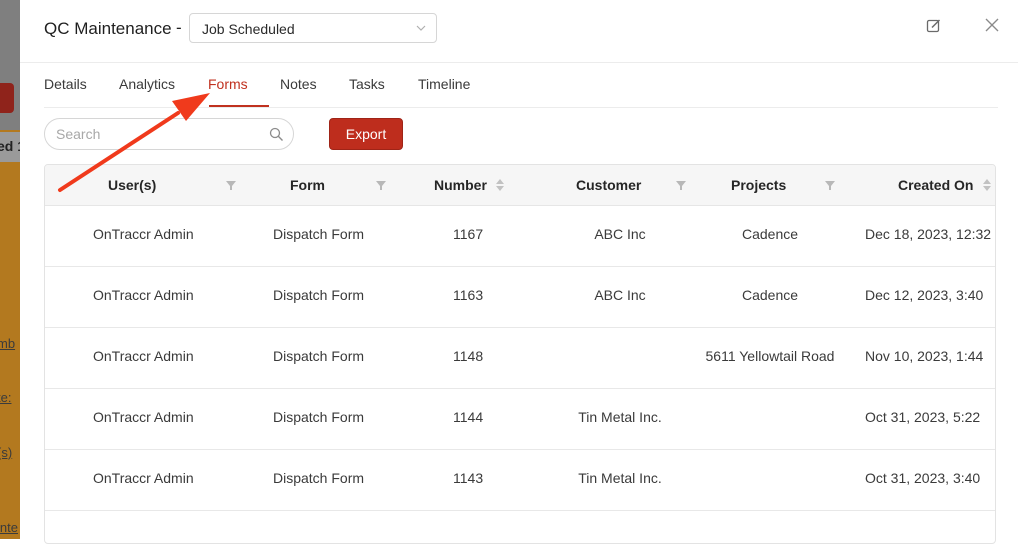 This screenshot has height=544, width=1018. What do you see at coordinates (6, 452) in the screenshot?
I see `background-link: (s)` at bounding box center [6, 452].